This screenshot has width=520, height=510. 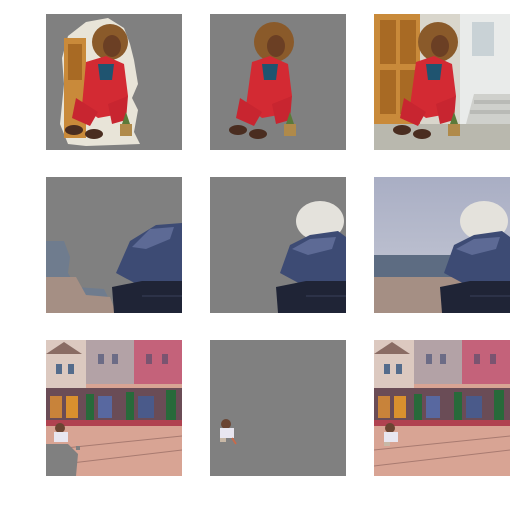 I want to click on woman-masked-background-image, so click(x=114, y=82).